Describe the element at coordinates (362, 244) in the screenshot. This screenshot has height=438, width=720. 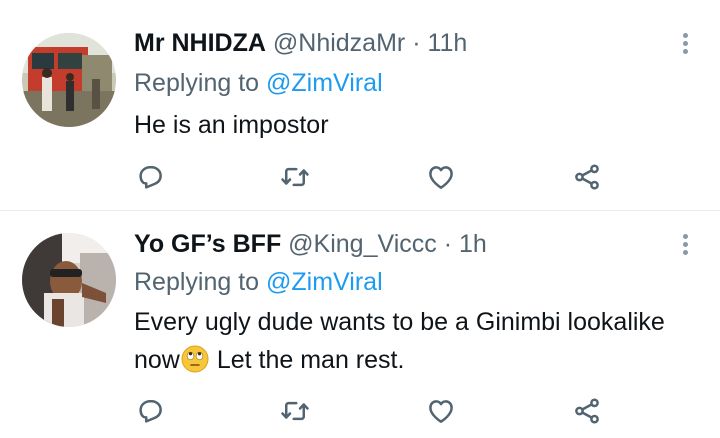
I see `user-handle: @King_Viccc` at that location.